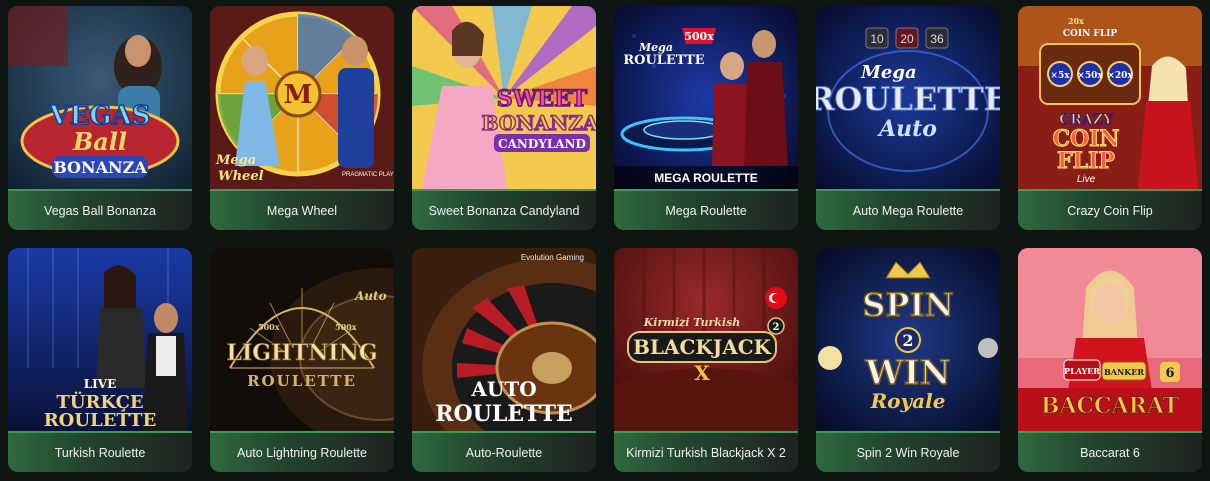 The height and width of the screenshot is (481, 1210). I want to click on art-text: 20, so click(907, 39).